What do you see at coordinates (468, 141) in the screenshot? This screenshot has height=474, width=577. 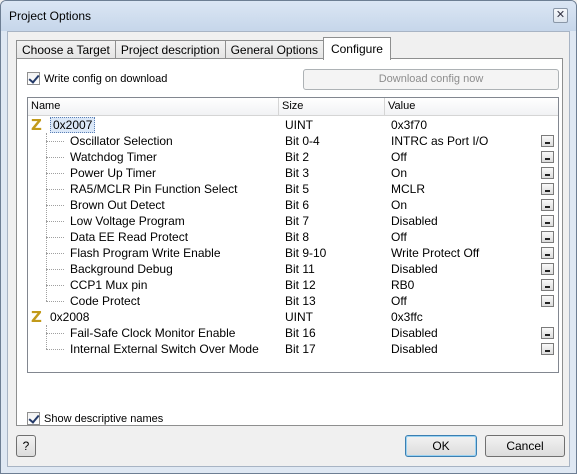 I see `setting-value: INTRC as Port I/O` at bounding box center [468, 141].